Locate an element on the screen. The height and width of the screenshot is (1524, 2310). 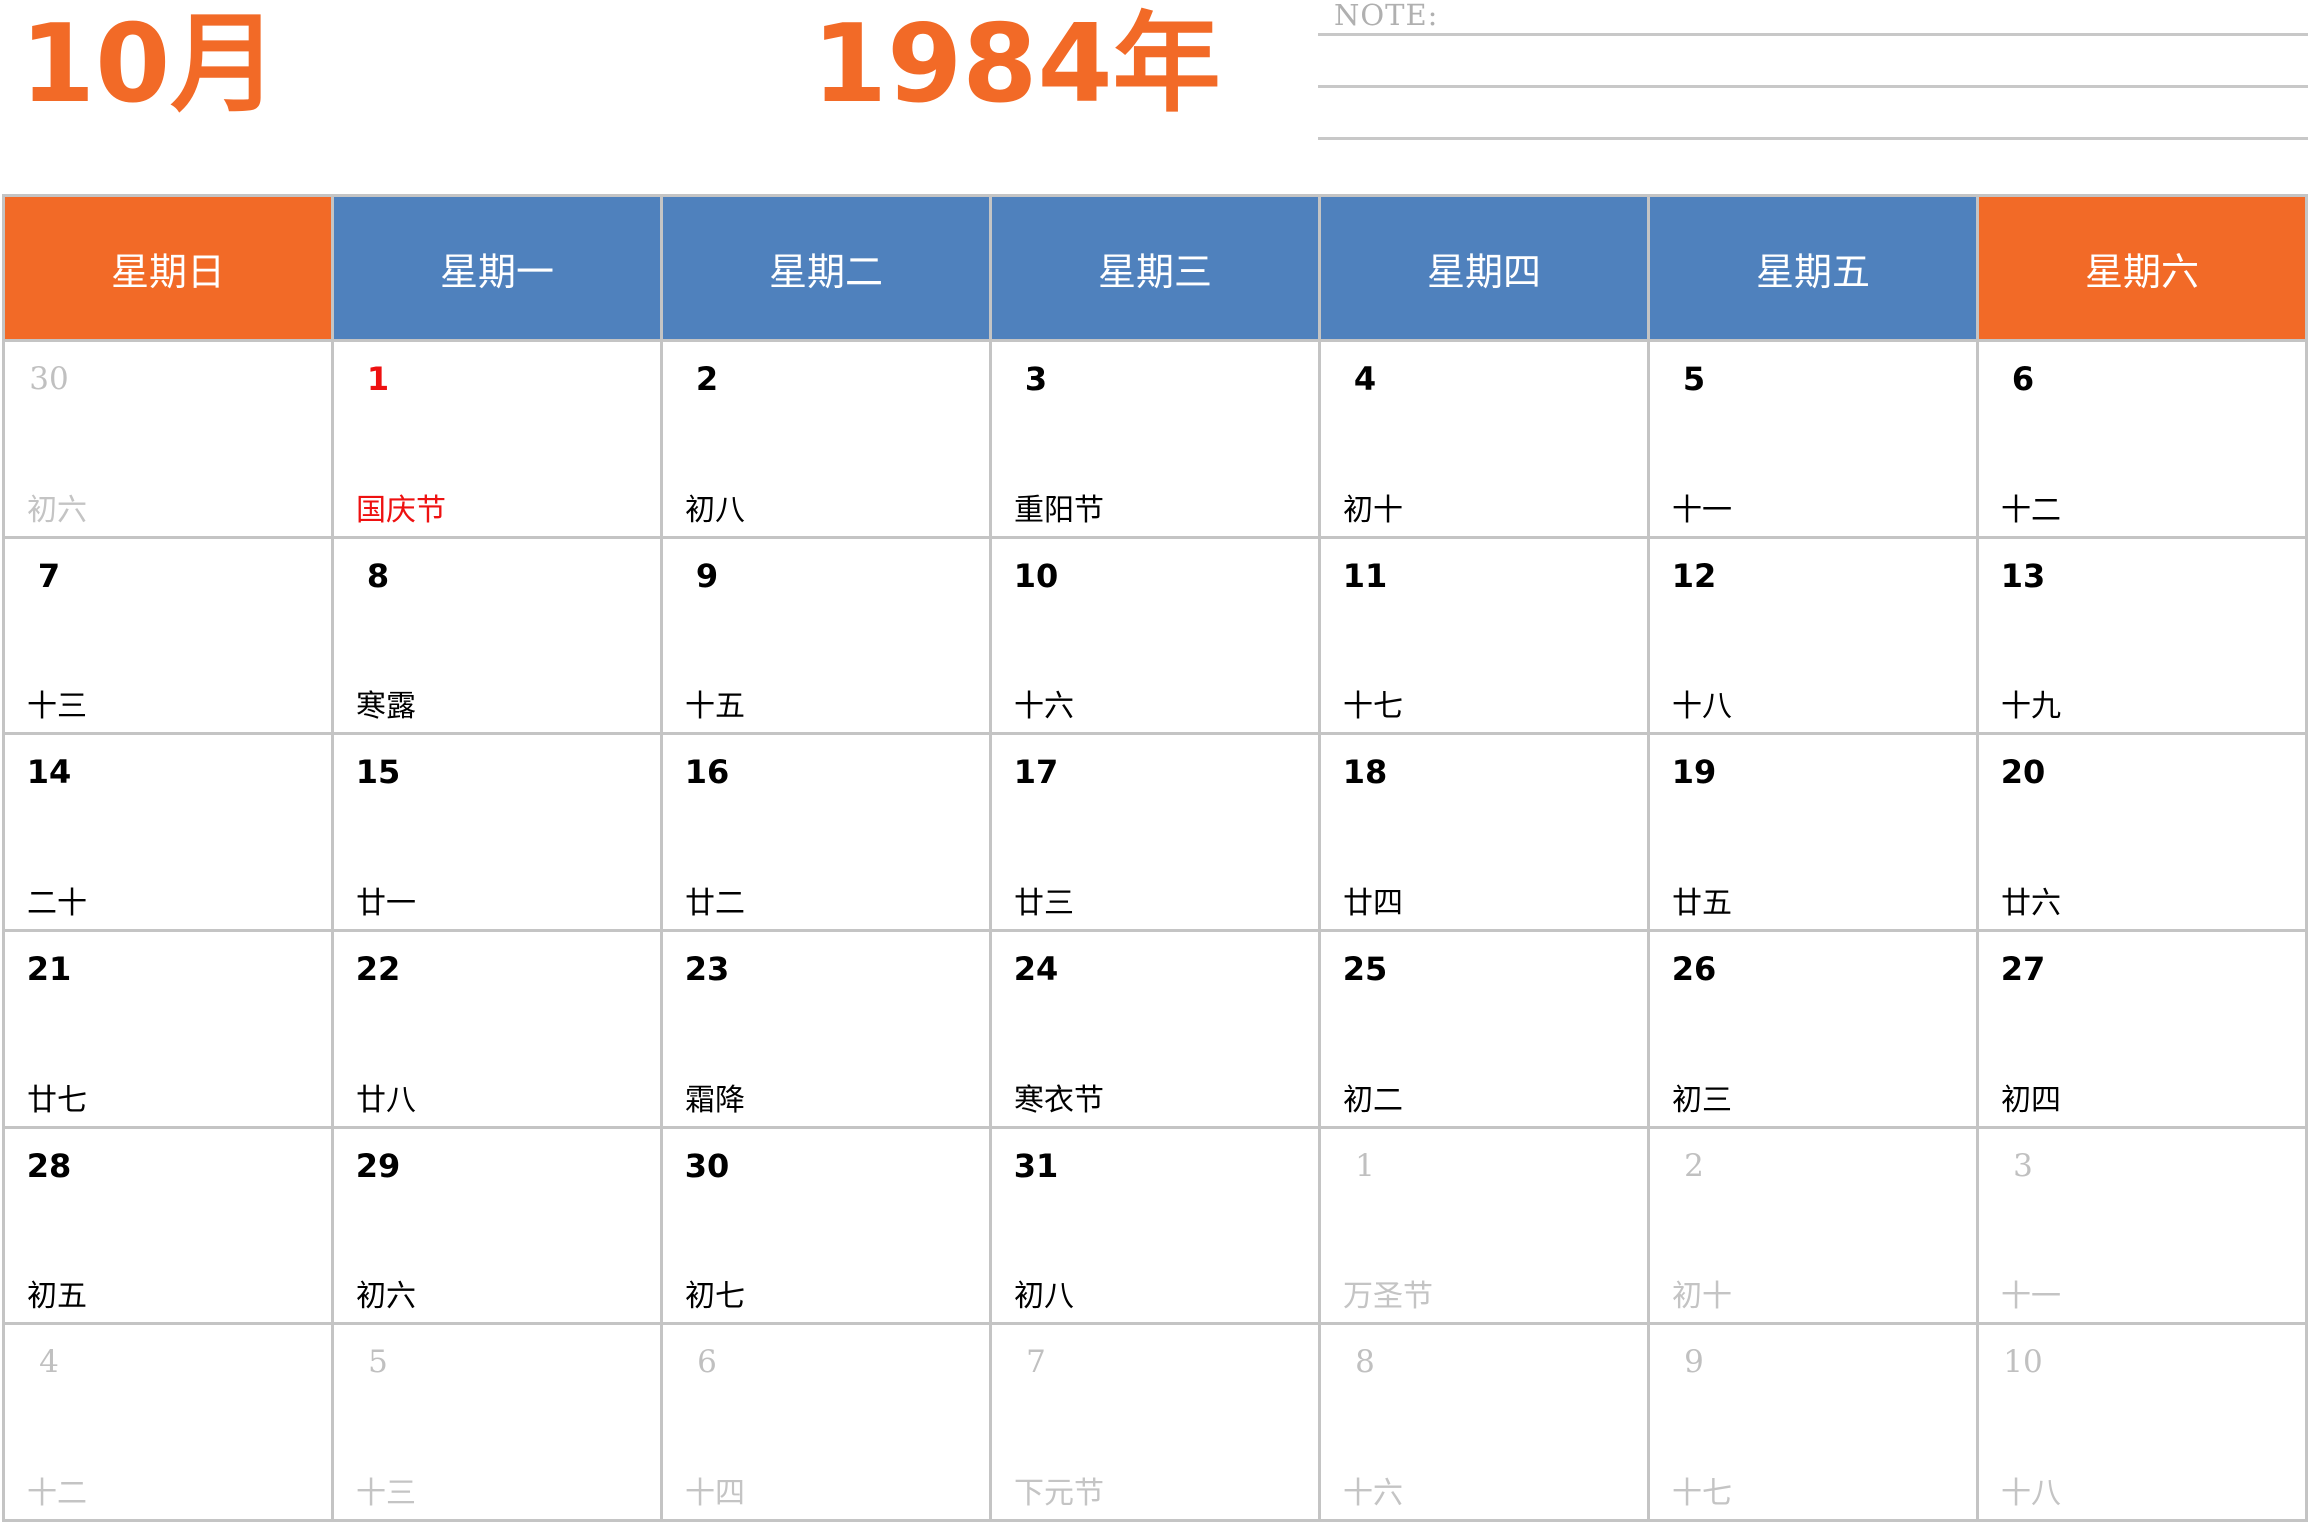
lunar-date: 十五 is located at coordinates (715, 707).